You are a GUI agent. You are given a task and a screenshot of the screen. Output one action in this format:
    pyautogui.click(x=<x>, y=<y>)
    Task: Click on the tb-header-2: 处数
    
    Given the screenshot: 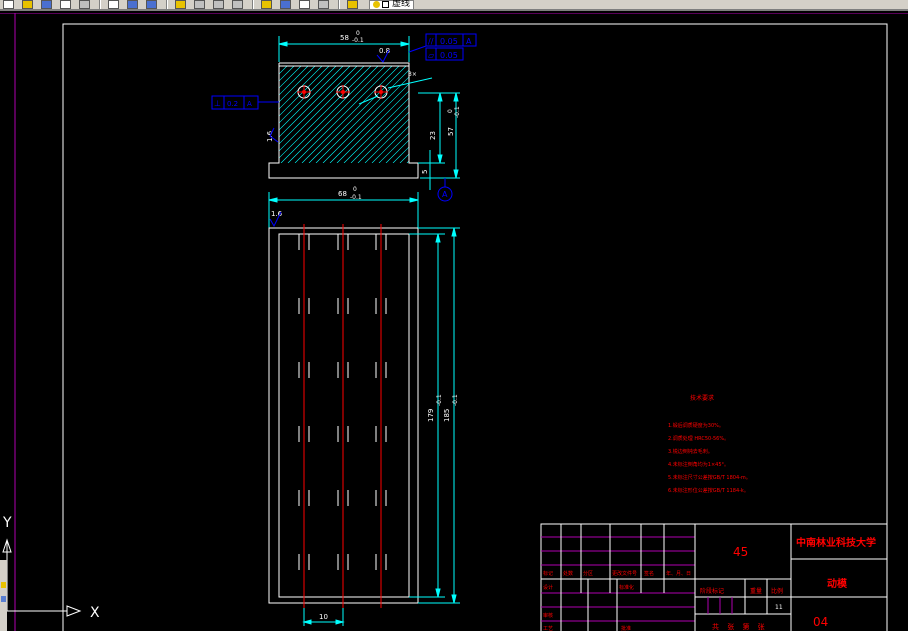 What is the action you would take?
    pyautogui.click(x=568, y=573)
    